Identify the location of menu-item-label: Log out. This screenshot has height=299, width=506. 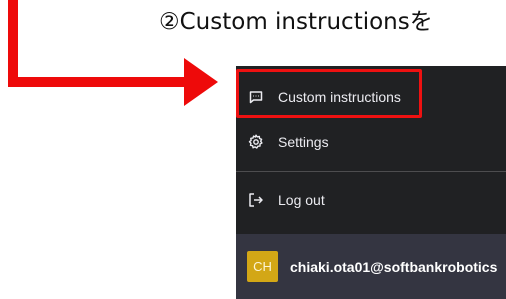
(301, 200).